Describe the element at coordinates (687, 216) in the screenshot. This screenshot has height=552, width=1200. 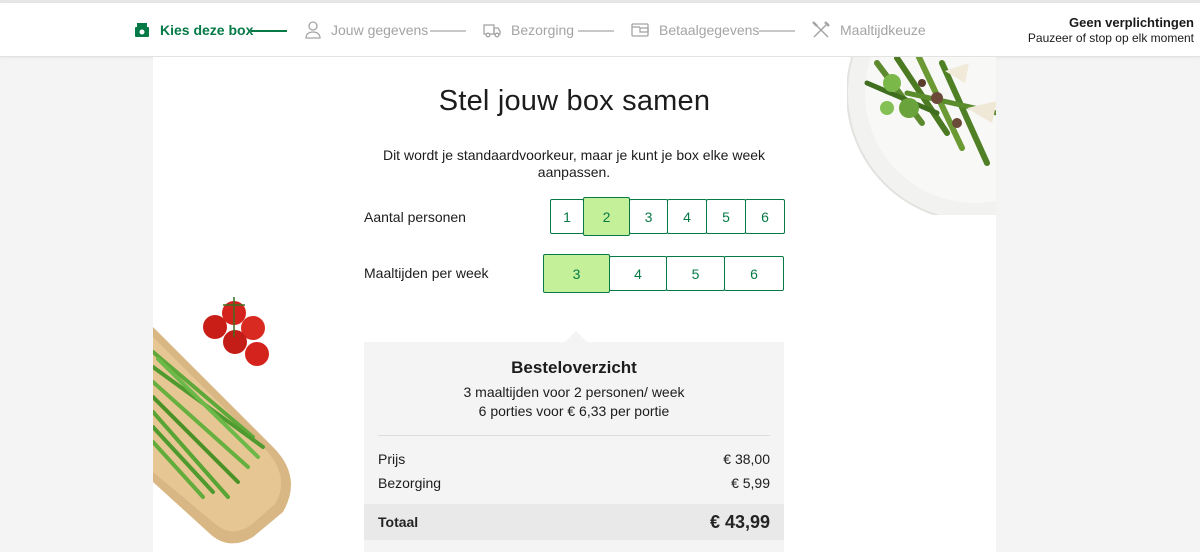
I see `persons-option-4: 4` at that location.